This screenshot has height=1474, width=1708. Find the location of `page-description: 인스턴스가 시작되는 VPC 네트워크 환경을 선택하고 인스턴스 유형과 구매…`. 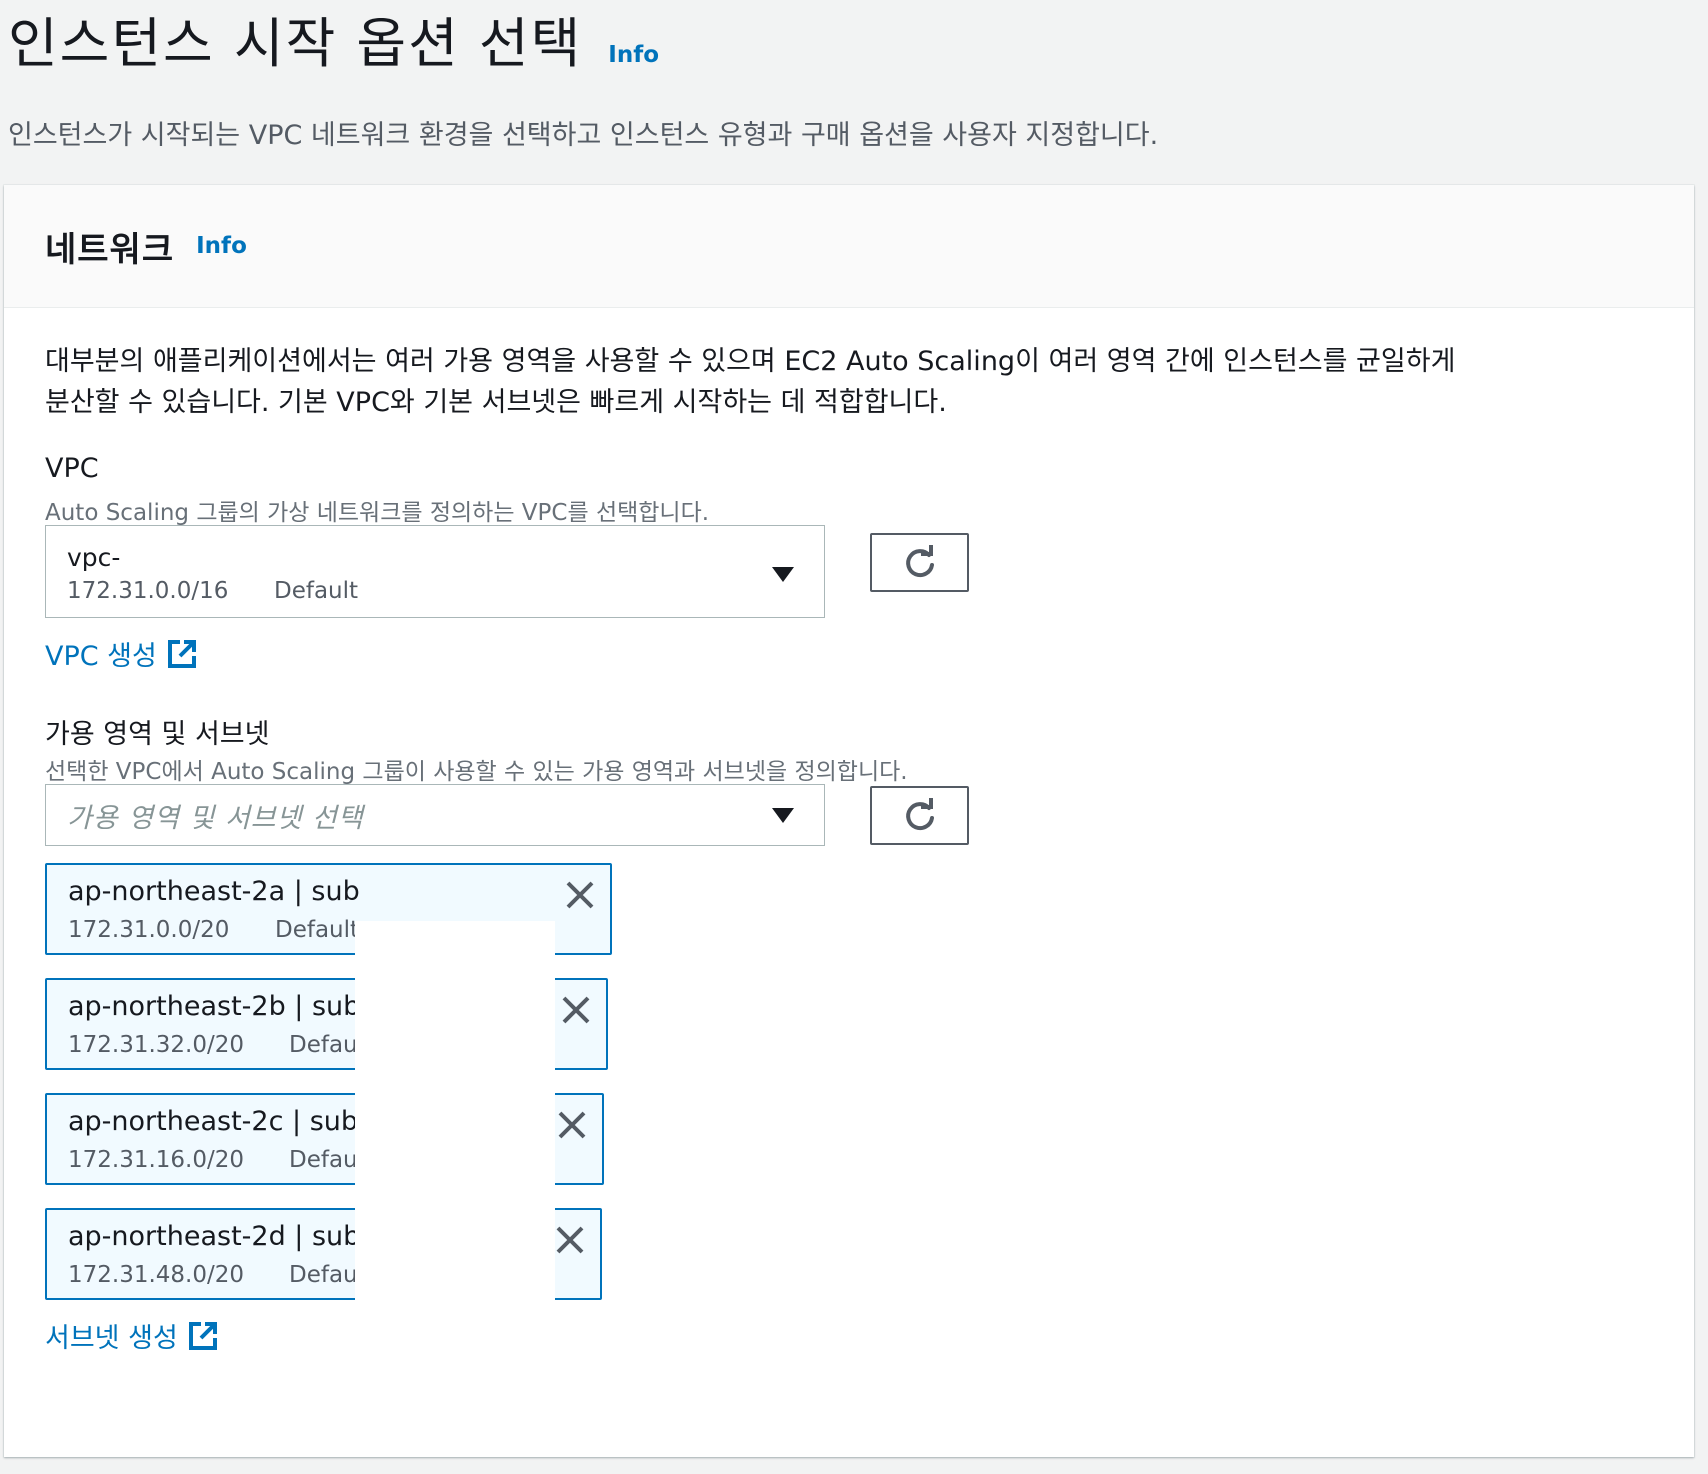

page-description: 인스턴스가 시작되는 VPC 네트워크 환경을 선택하고 인스턴스 유형과 구매… is located at coordinates (583, 135).